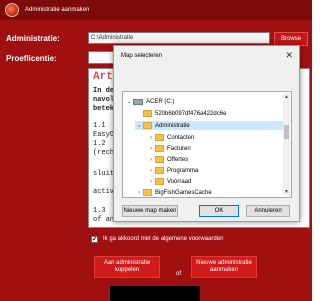  Describe the element at coordinates (150, 211) in the screenshot. I see `new-folder-button: Nieuwe map maken` at that location.